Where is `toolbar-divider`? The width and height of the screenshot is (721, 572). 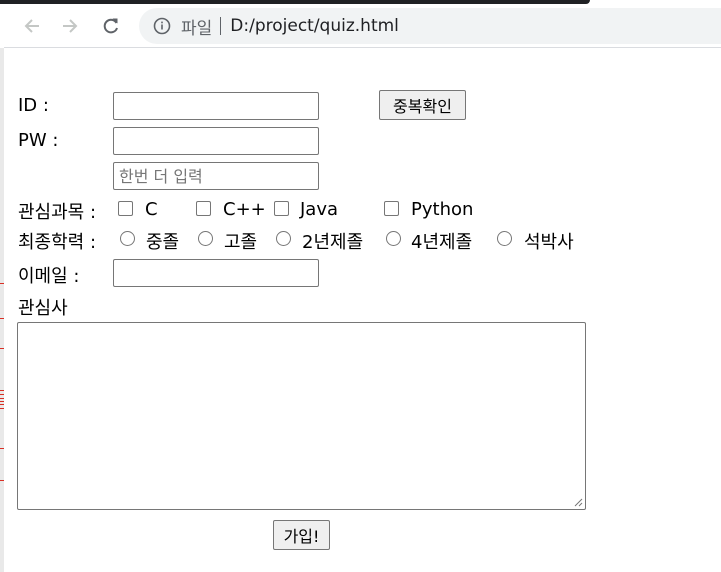
toolbar-divider is located at coordinates (362, 47).